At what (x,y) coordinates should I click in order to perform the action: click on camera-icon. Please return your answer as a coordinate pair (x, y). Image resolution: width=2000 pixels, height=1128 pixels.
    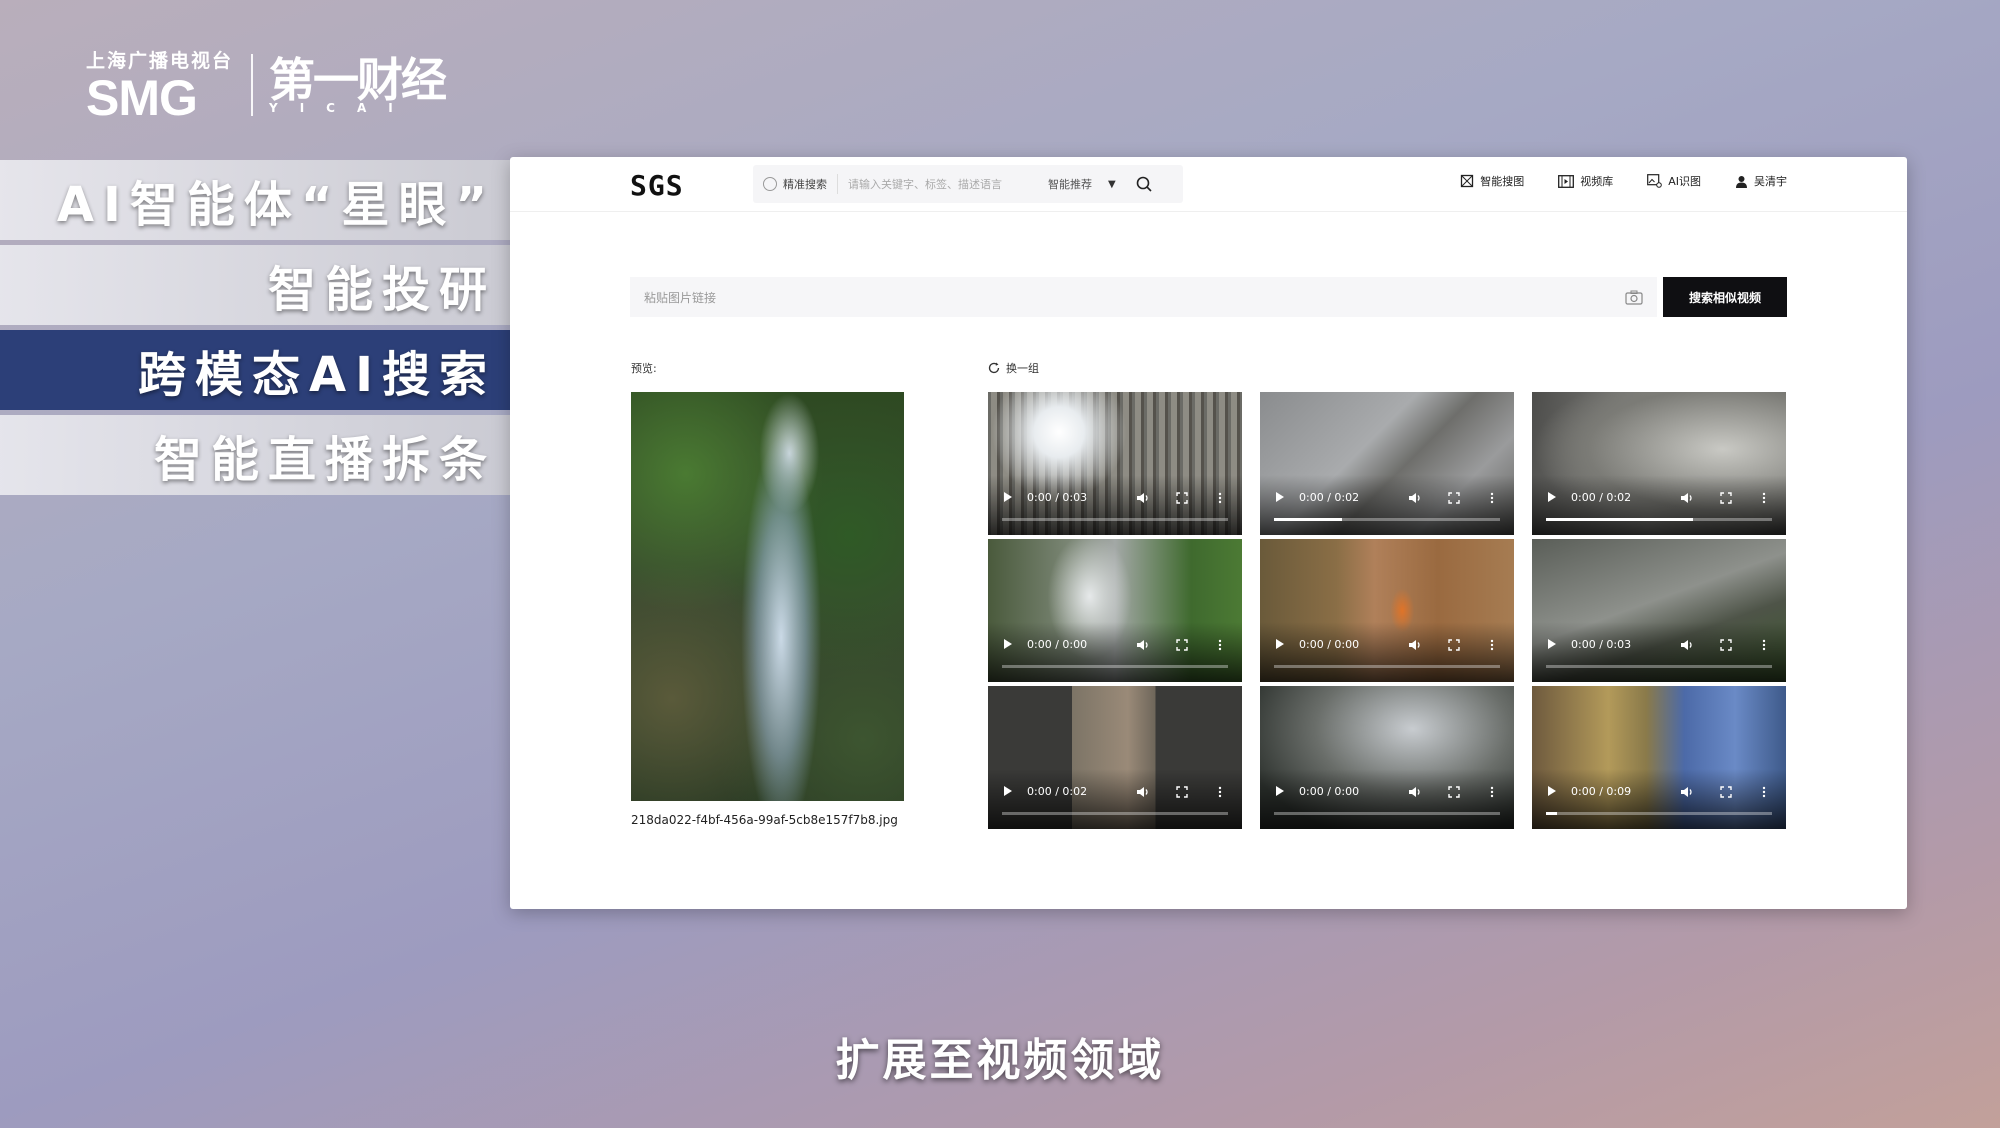
    Looking at the image, I should click on (1634, 297).